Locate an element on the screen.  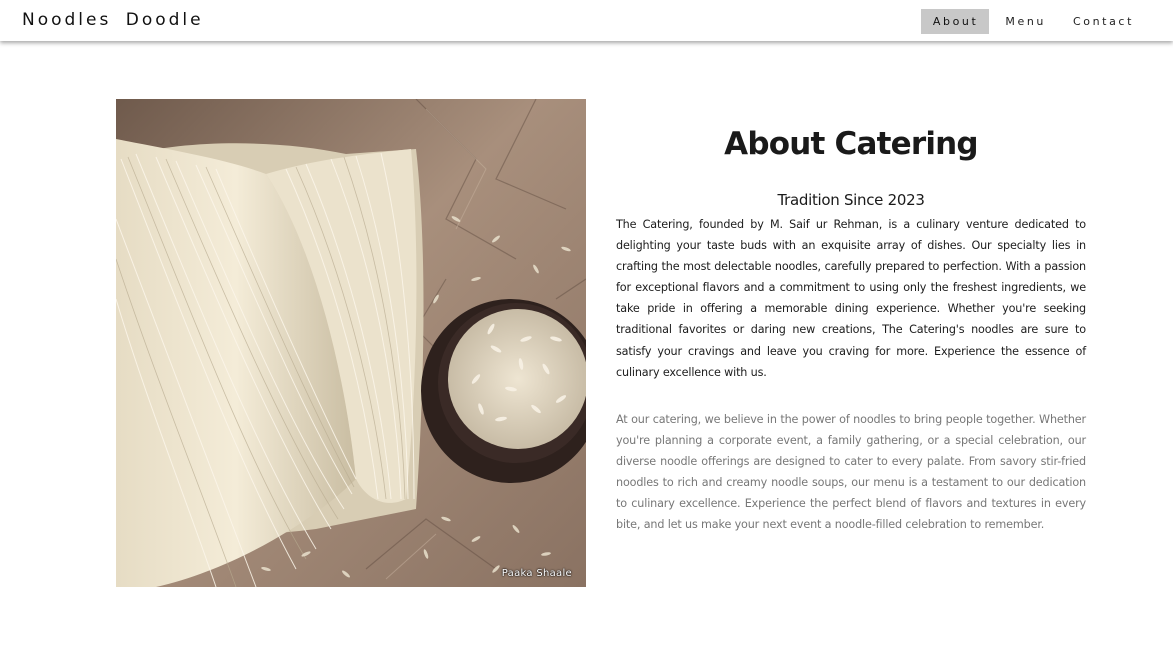
nav-about: About is located at coordinates (955, 21).